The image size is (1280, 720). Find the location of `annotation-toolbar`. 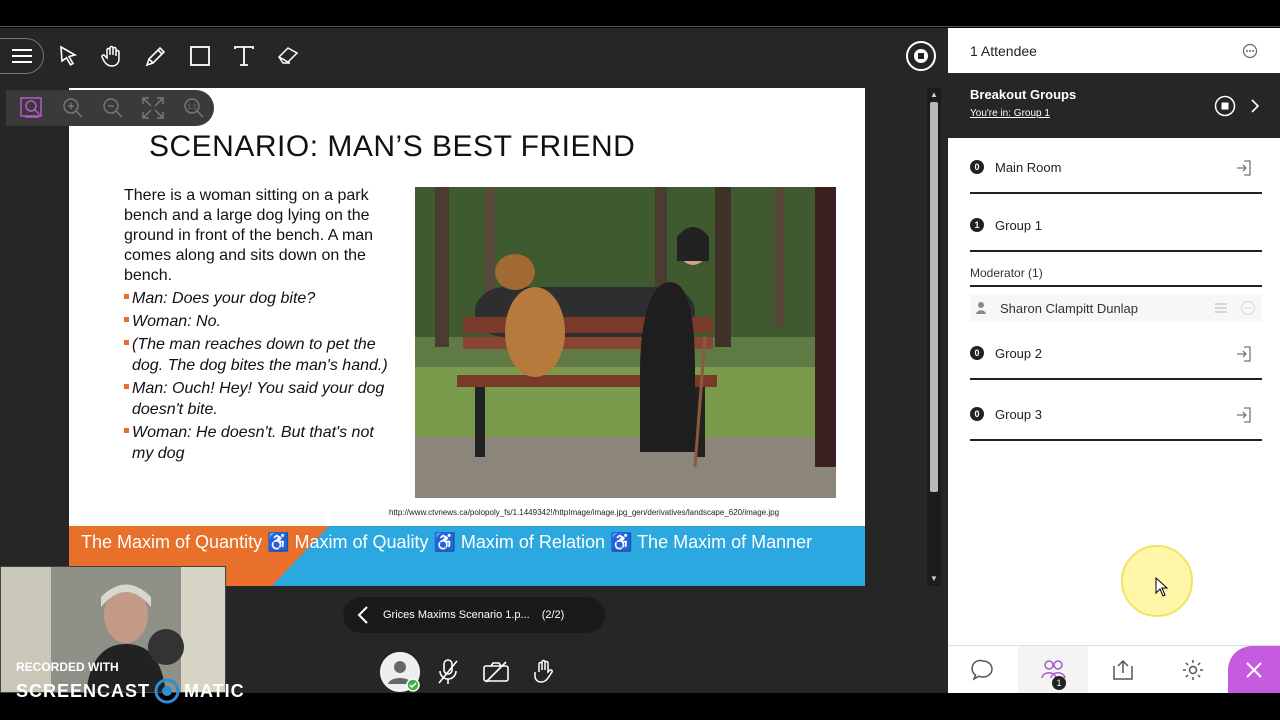

annotation-toolbar is located at coordinates (155, 56).